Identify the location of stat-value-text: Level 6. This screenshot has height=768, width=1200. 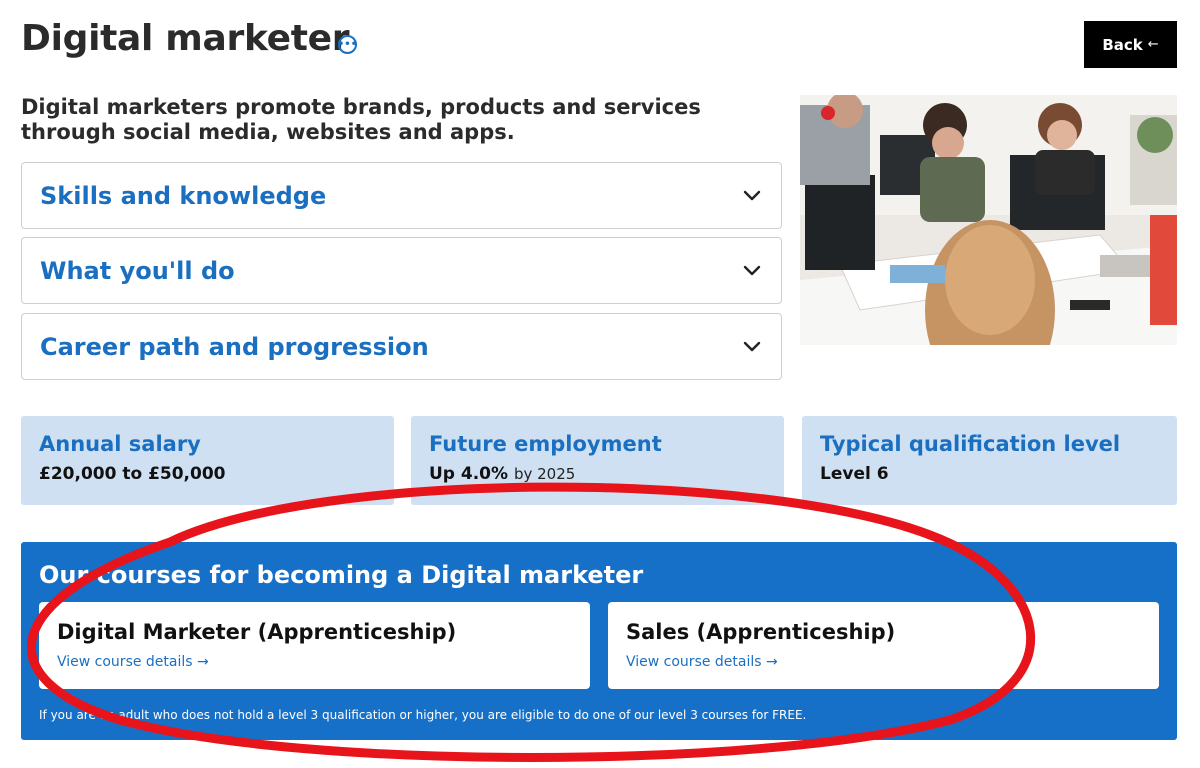
(854, 474).